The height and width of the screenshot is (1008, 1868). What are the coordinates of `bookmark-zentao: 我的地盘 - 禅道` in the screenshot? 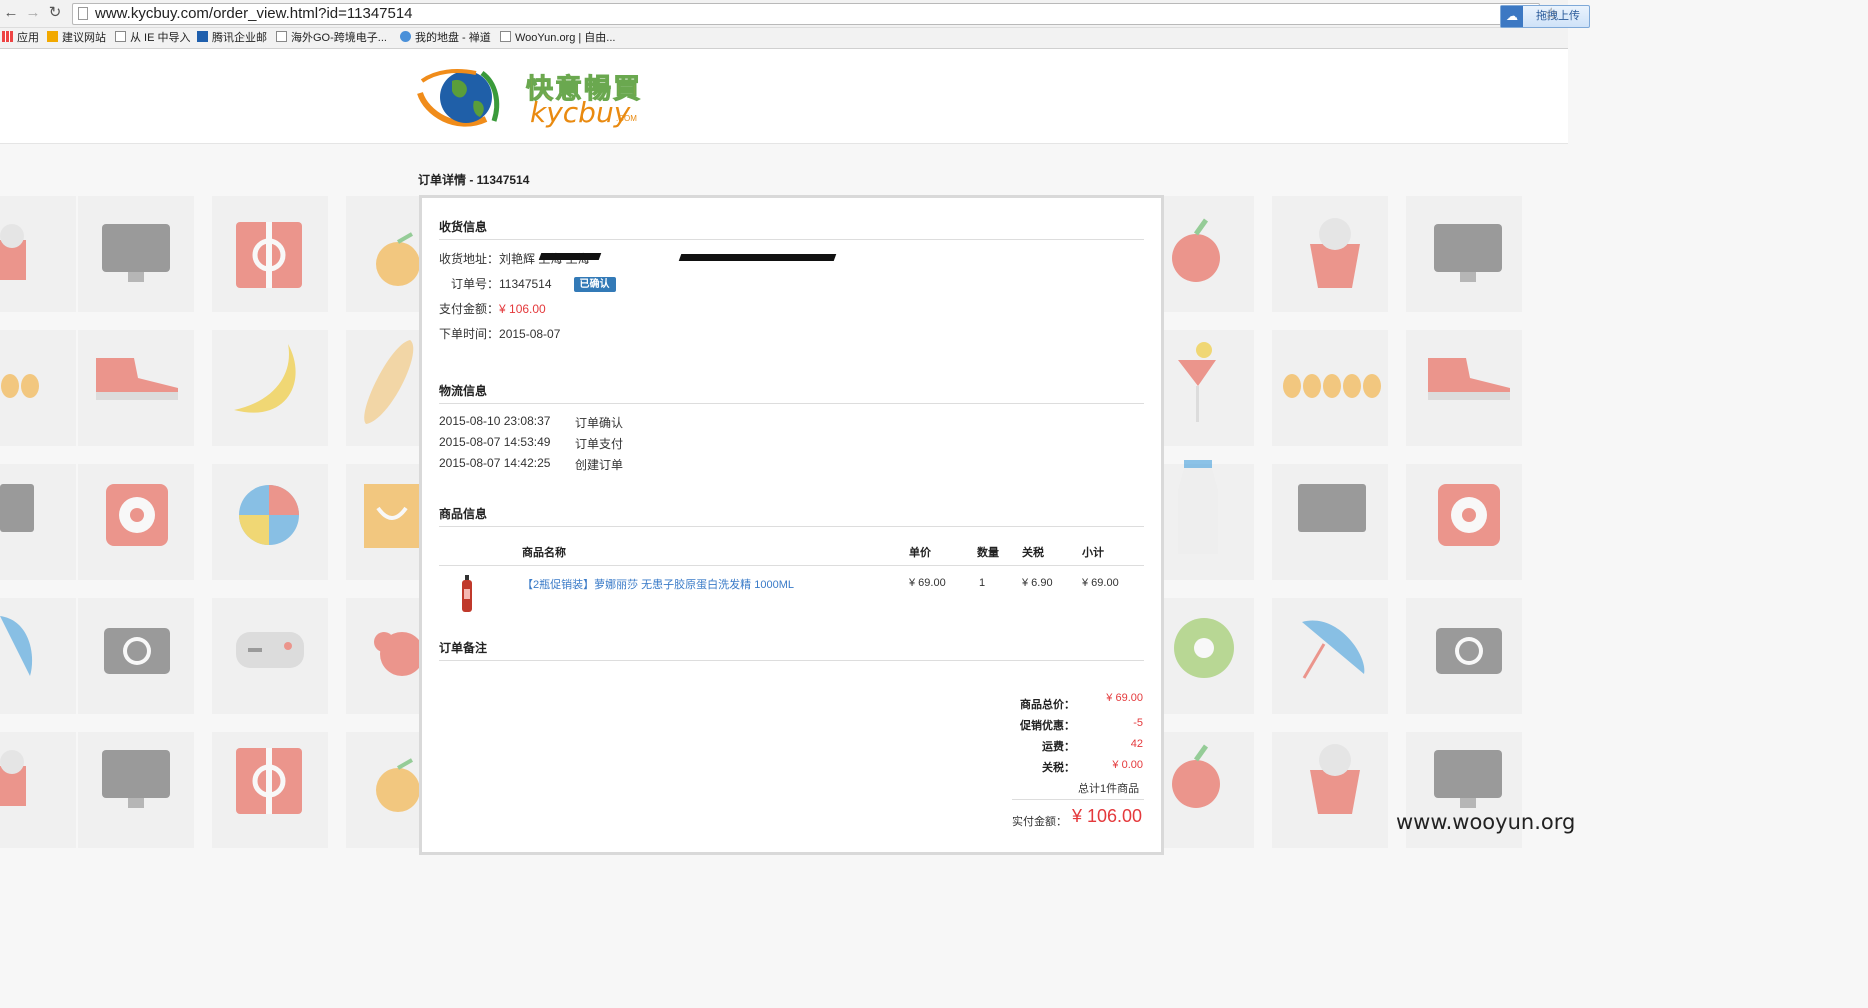 It's located at (445, 38).